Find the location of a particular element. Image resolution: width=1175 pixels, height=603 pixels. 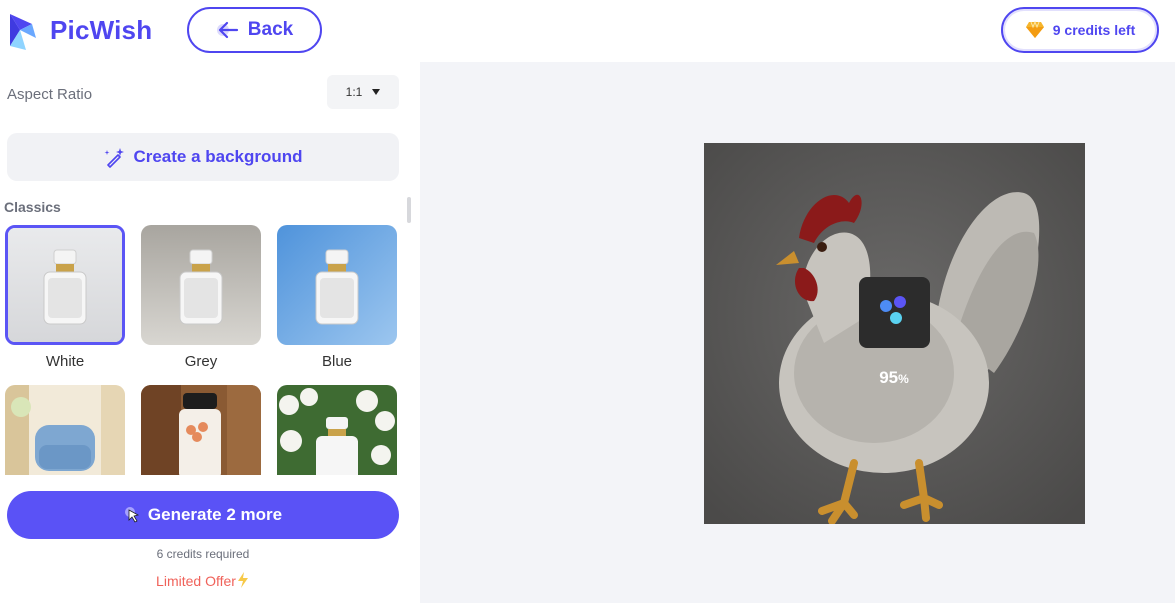

arrow-left-icon is located at coordinates (227, 30).